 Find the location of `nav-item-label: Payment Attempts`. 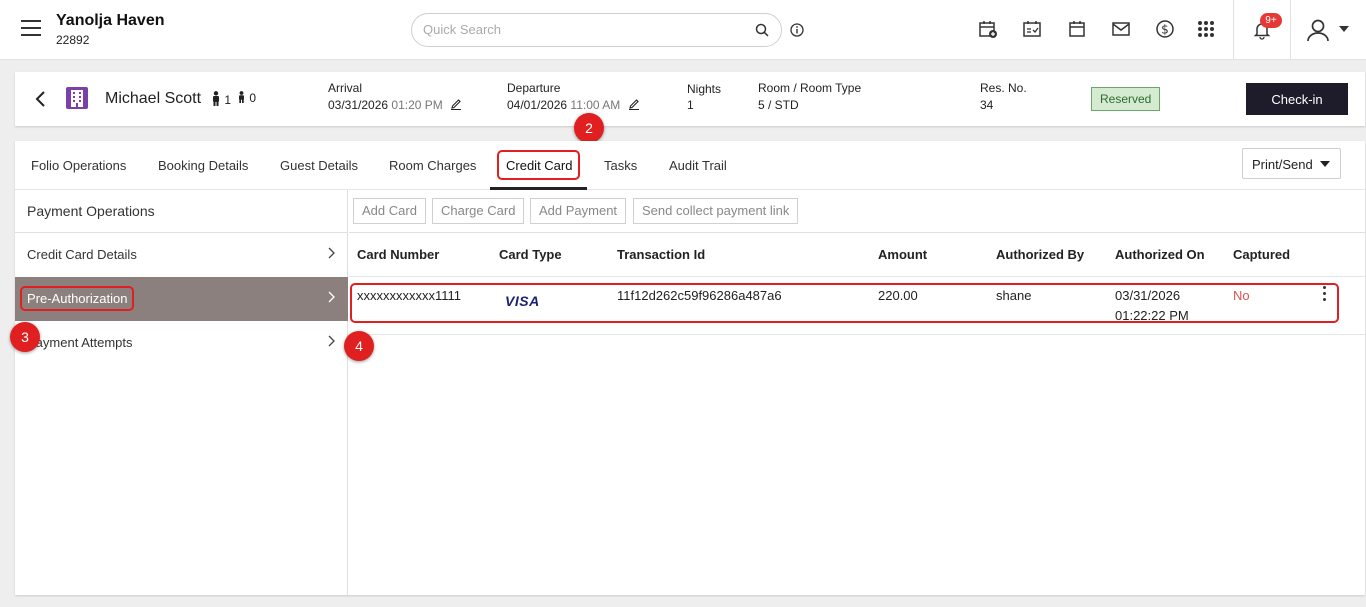

nav-item-label: Payment Attempts is located at coordinates (80, 342).